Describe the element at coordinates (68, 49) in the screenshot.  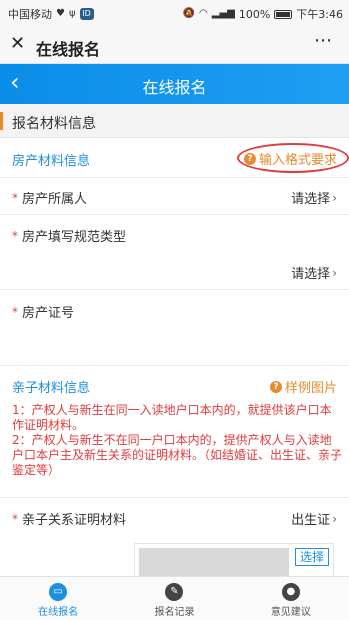
I see `wechat-title: 在线报名` at that location.